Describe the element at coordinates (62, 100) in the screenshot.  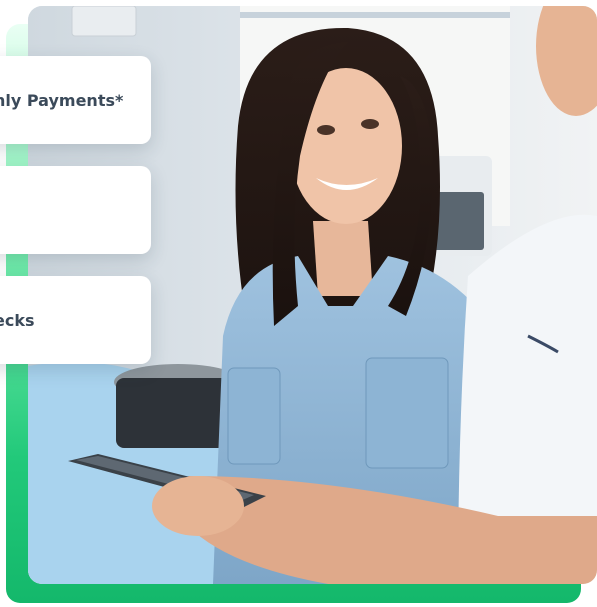
I see `feature-card-label: nly Payments*` at that location.